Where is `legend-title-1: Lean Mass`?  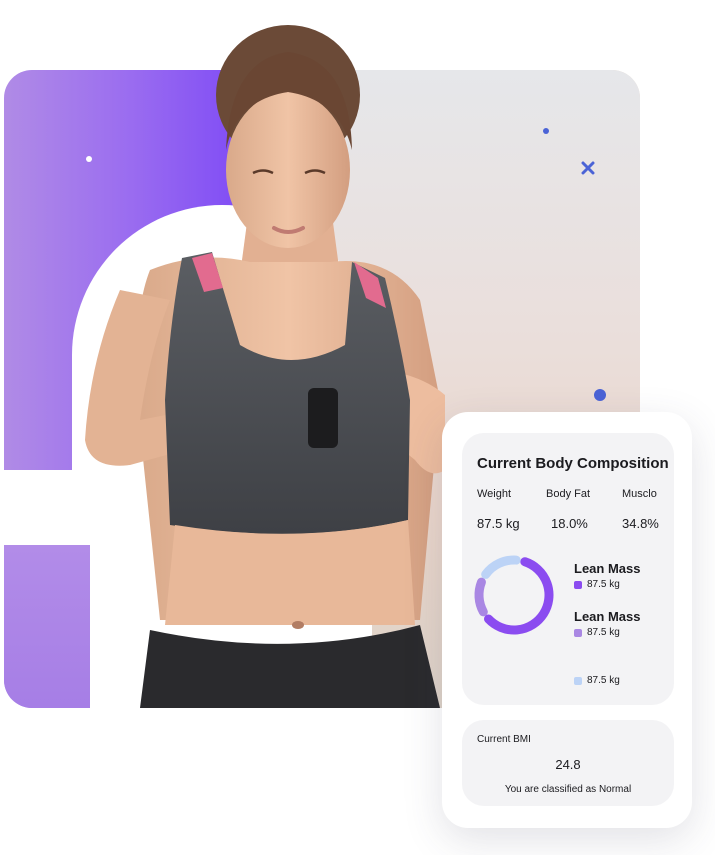 legend-title-1: Lean Mass is located at coordinates (607, 568).